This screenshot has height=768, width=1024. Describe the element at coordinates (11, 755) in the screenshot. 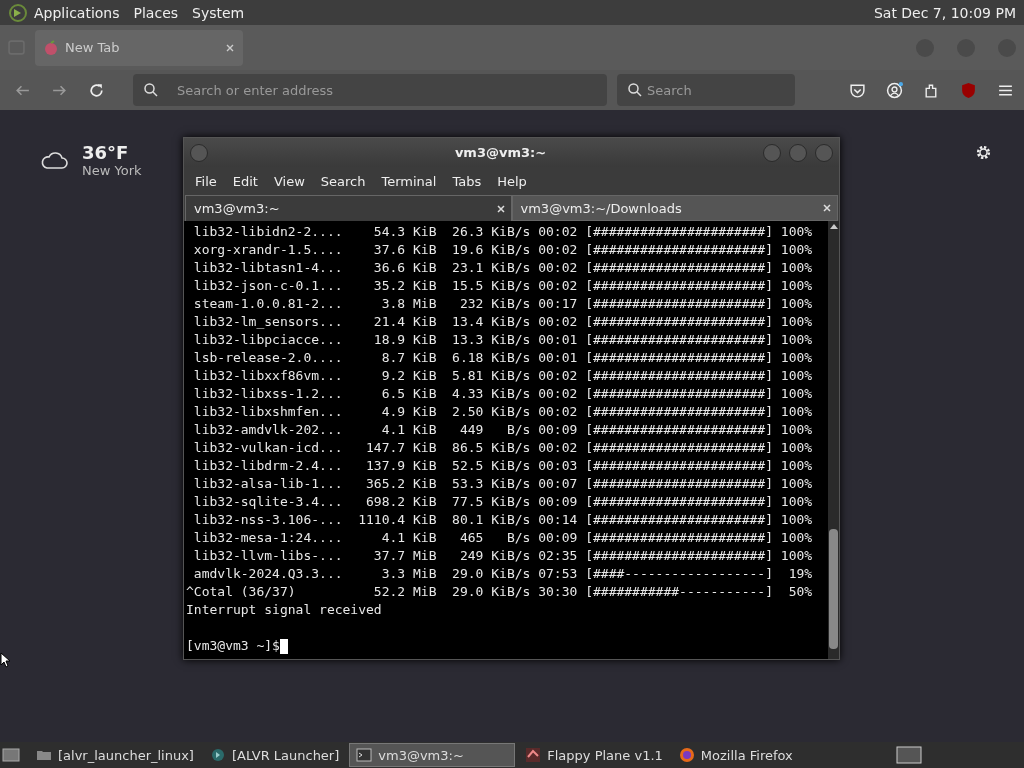

I see `show-desktop-icon` at that location.